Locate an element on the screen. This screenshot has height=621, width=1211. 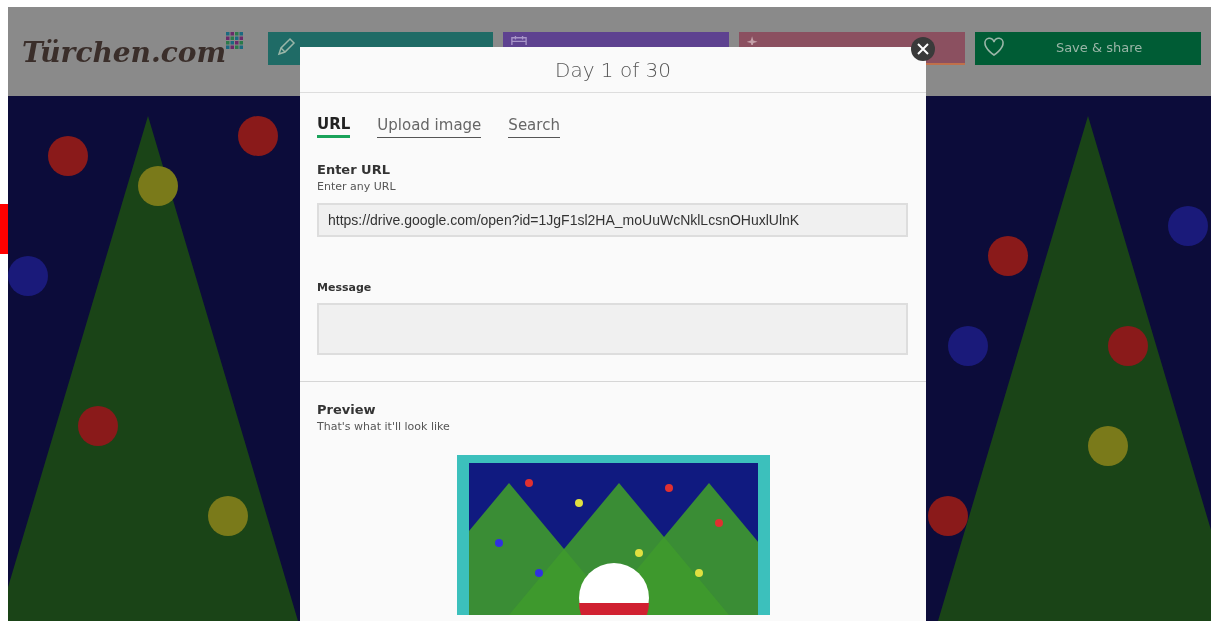
calendar-icon is located at coordinates (519, 40).